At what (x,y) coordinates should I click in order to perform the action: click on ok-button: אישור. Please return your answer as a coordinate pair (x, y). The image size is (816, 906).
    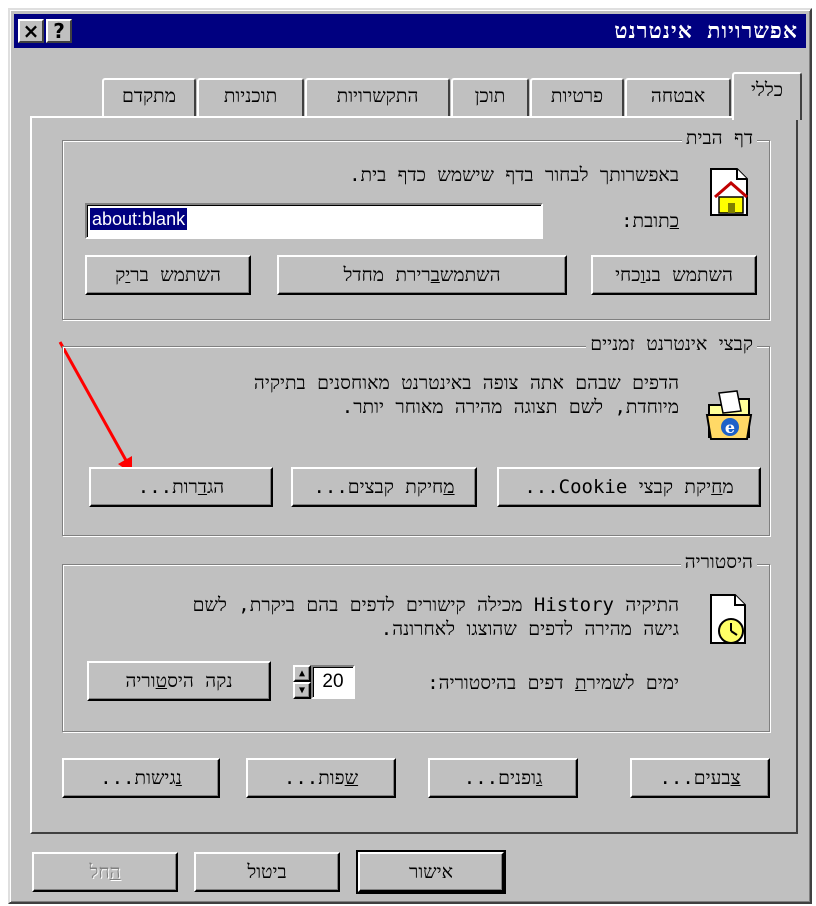
    Looking at the image, I should click on (431, 872).